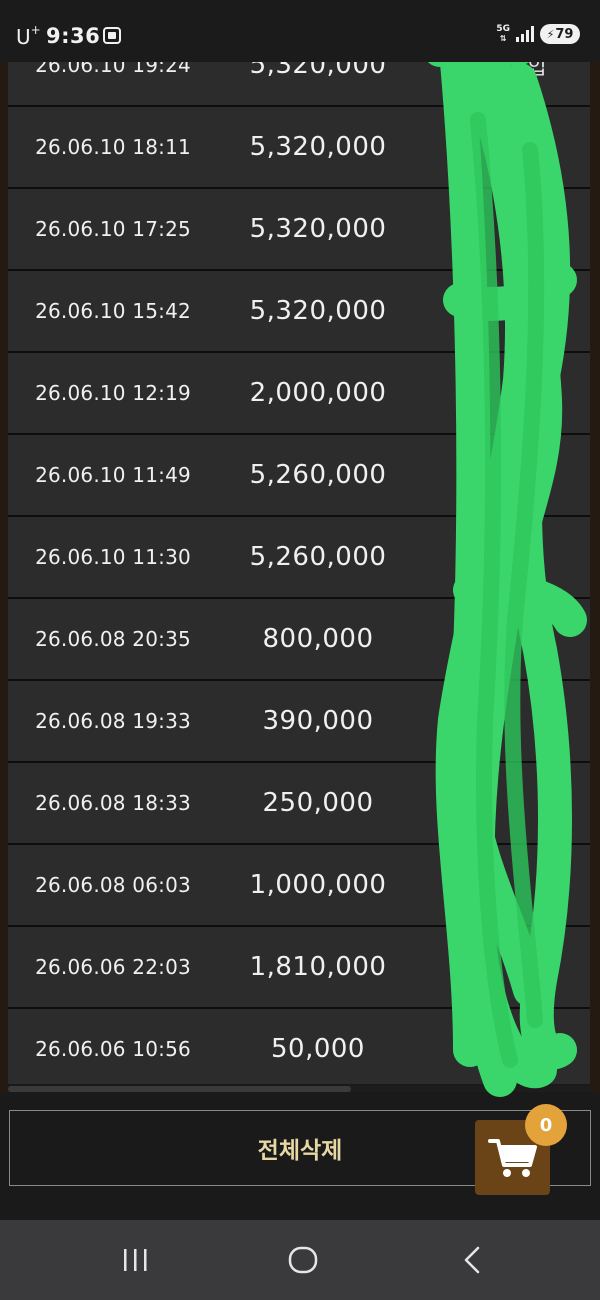 This screenshot has height=1300, width=600. What do you see at coordinates (318, 967) in the screenshot?
I see `row-amount: 1,810,000` at bounding box center [318, 967].